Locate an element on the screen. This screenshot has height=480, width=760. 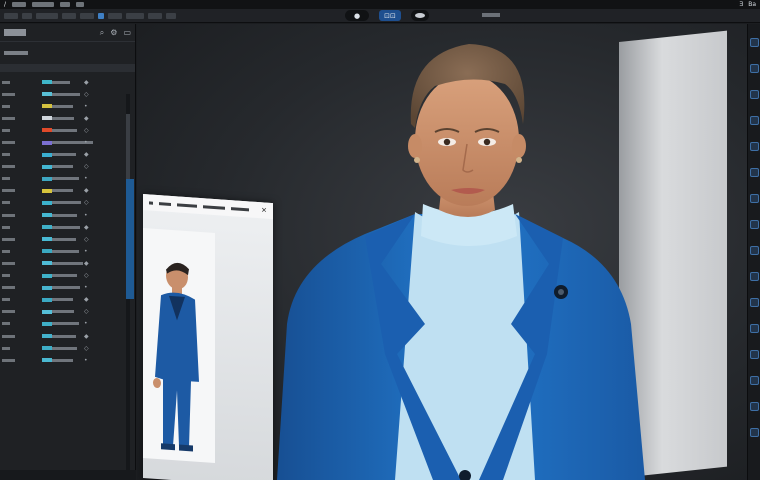
reference-window-titlebar is located at coordinates (208, 207).